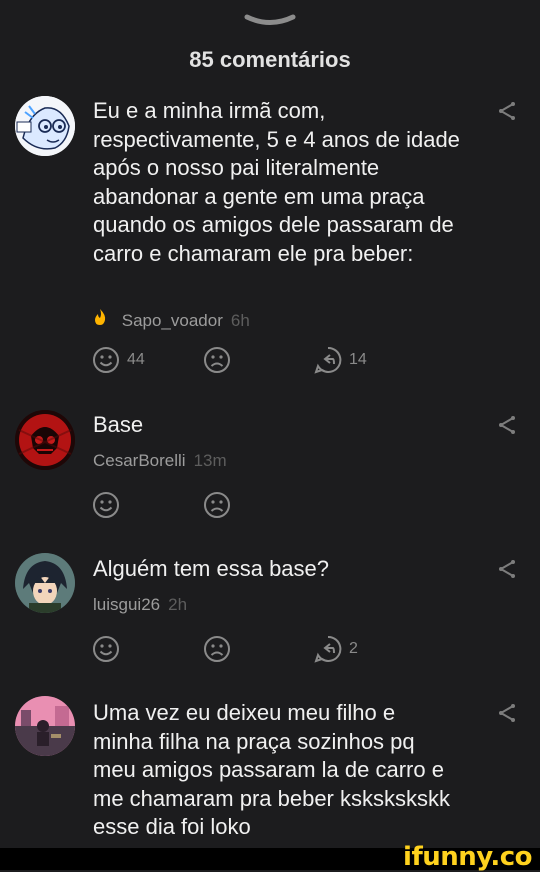  I want to click on flame-icon, so click(100, 319).